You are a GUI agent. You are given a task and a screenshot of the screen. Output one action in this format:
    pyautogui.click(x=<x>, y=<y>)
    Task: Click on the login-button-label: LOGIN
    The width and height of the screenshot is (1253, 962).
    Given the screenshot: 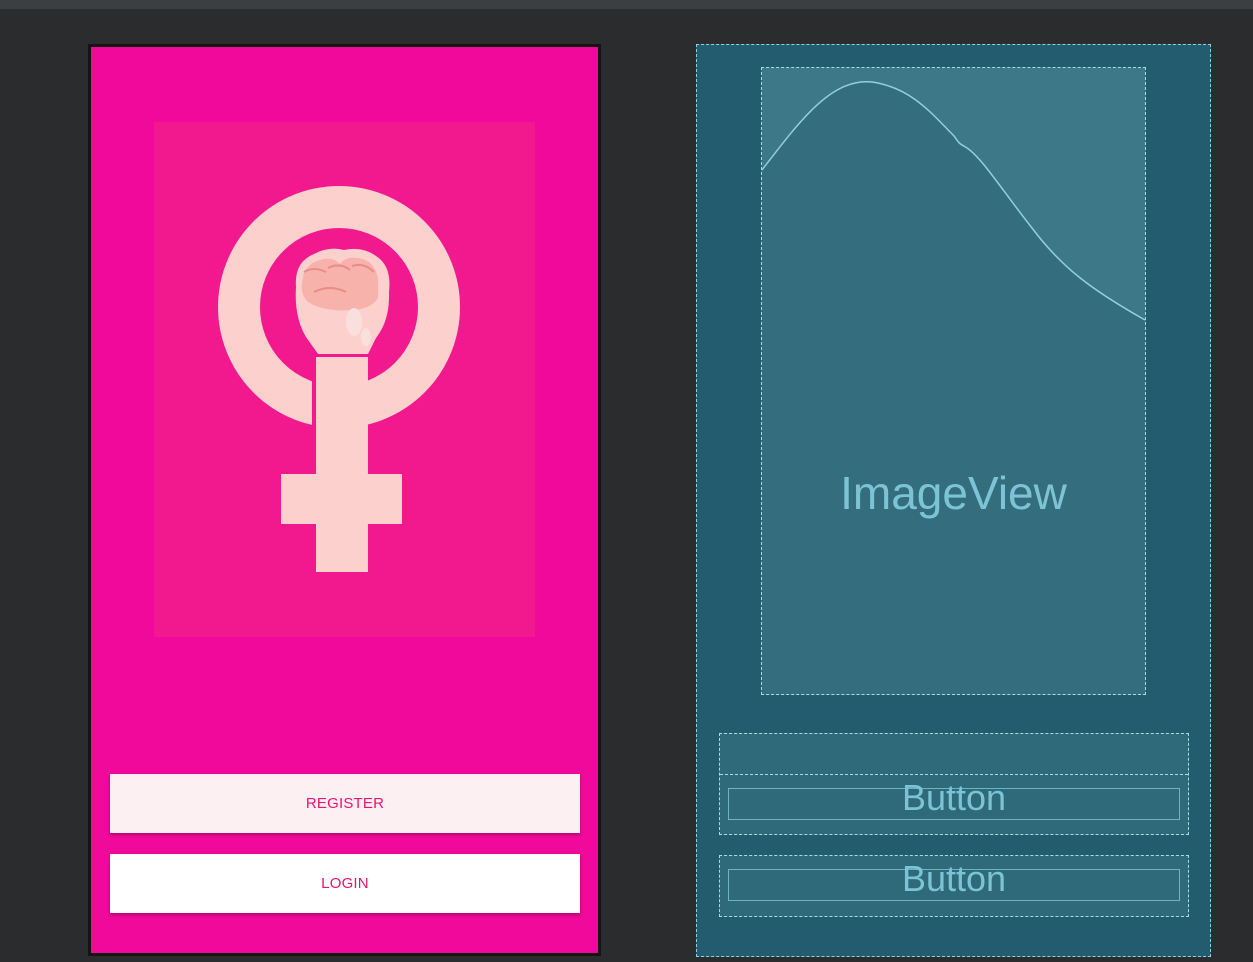 What is the action you would take?
    pyautogui.click(x=345, y=883)
    